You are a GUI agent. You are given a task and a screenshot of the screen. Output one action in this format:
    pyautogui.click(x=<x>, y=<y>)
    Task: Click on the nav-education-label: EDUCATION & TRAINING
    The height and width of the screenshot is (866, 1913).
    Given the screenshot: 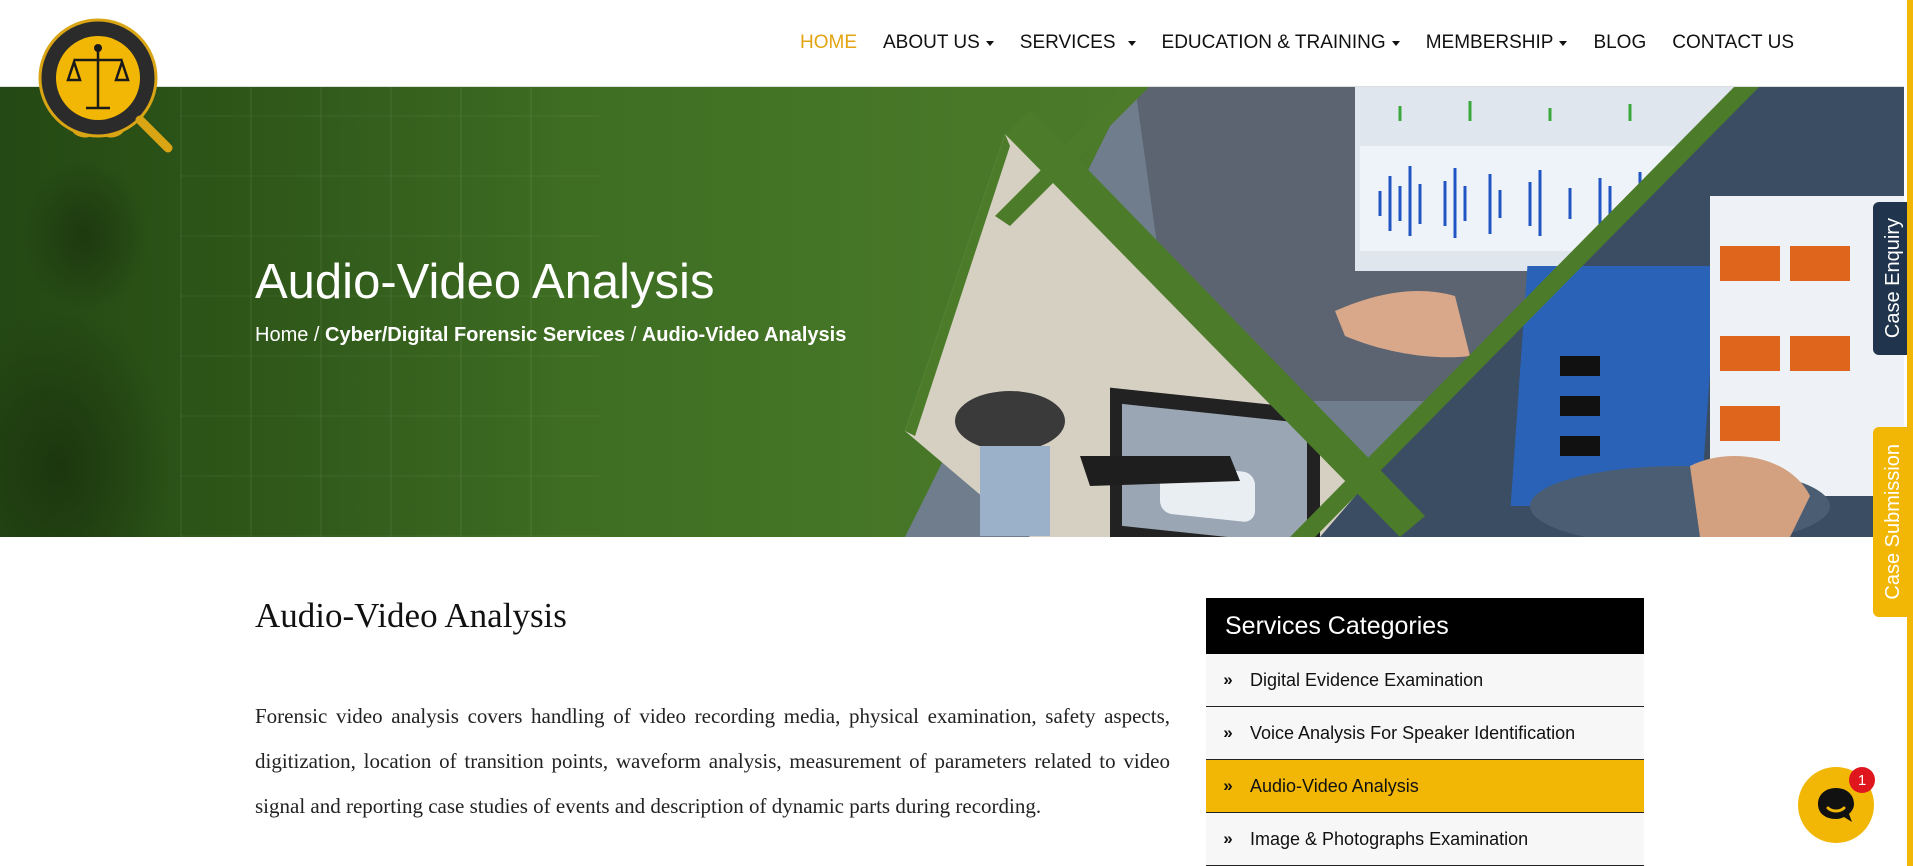 What is the action you would take?
    pyautogui.click(x=1273, y=42)
    